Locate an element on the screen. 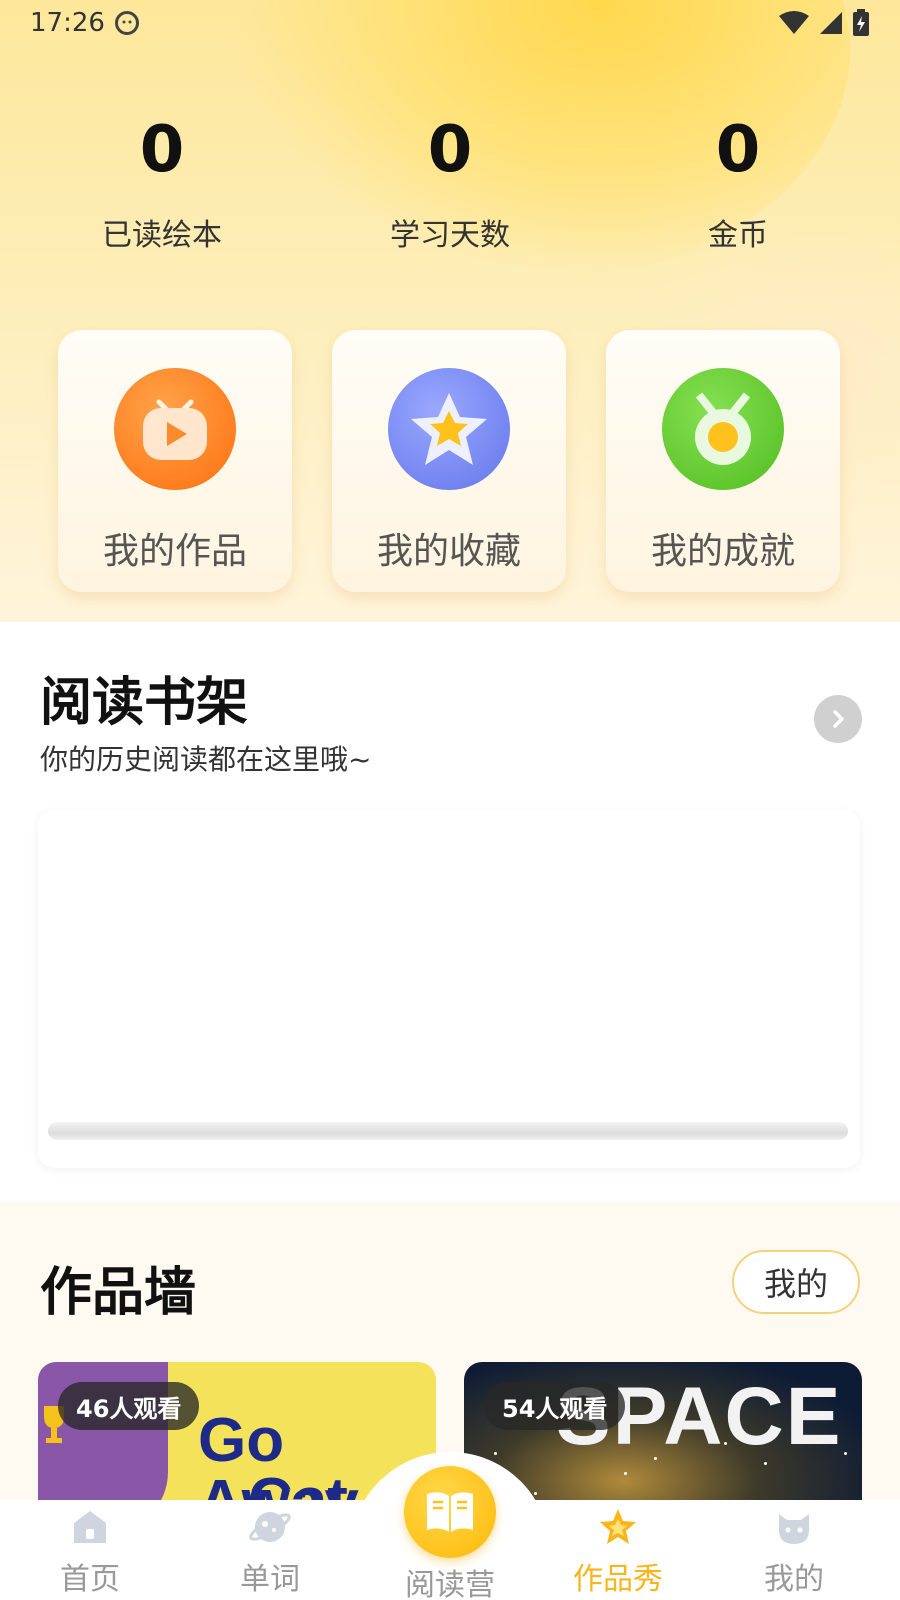 The height and width of the screenshot is (1600, 900). nav-label: 阅读营 is located at coordinates (450, 1584).